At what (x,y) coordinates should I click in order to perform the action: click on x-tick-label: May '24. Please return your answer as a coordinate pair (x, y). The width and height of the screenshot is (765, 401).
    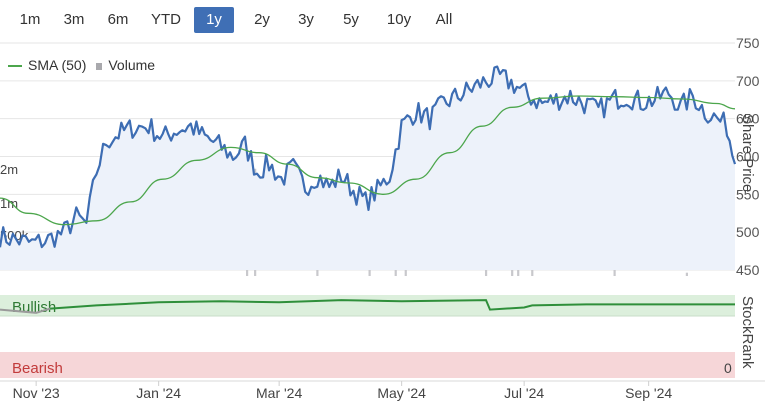
    Looking at the image, I should click on (401, 393).